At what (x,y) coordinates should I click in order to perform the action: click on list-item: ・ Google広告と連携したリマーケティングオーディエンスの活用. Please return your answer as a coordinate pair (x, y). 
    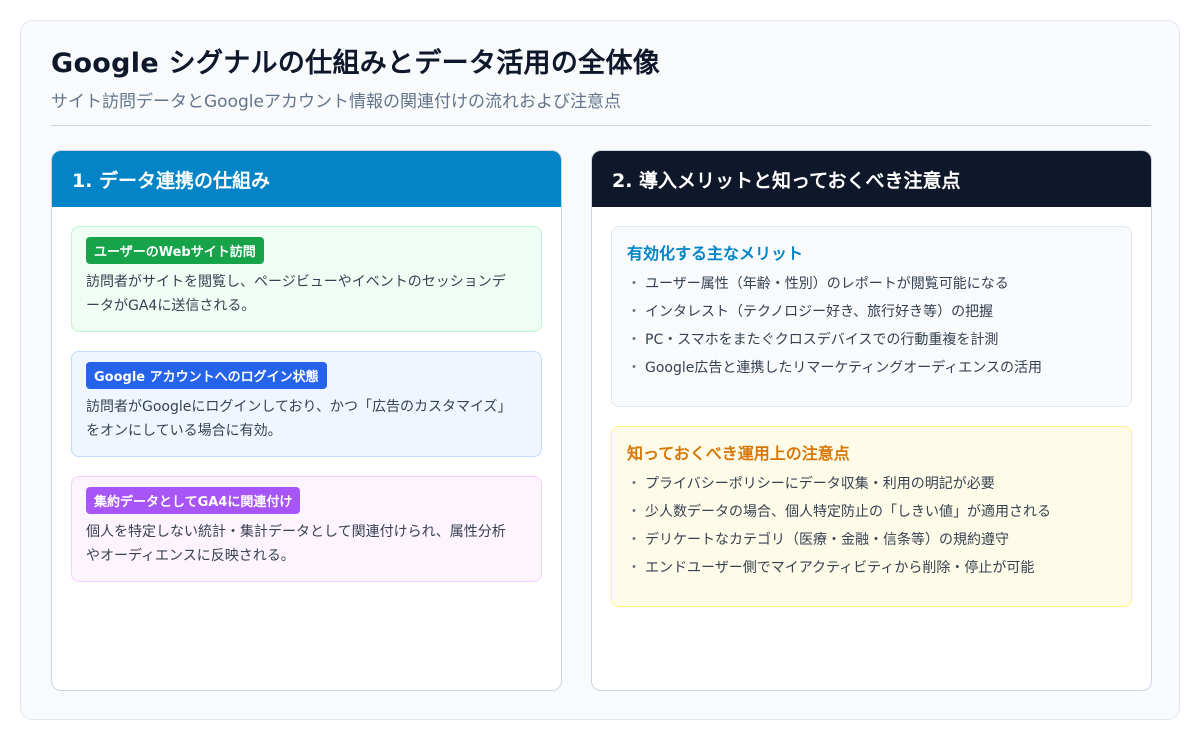
    Looking at the image, I should click on (871, 368).